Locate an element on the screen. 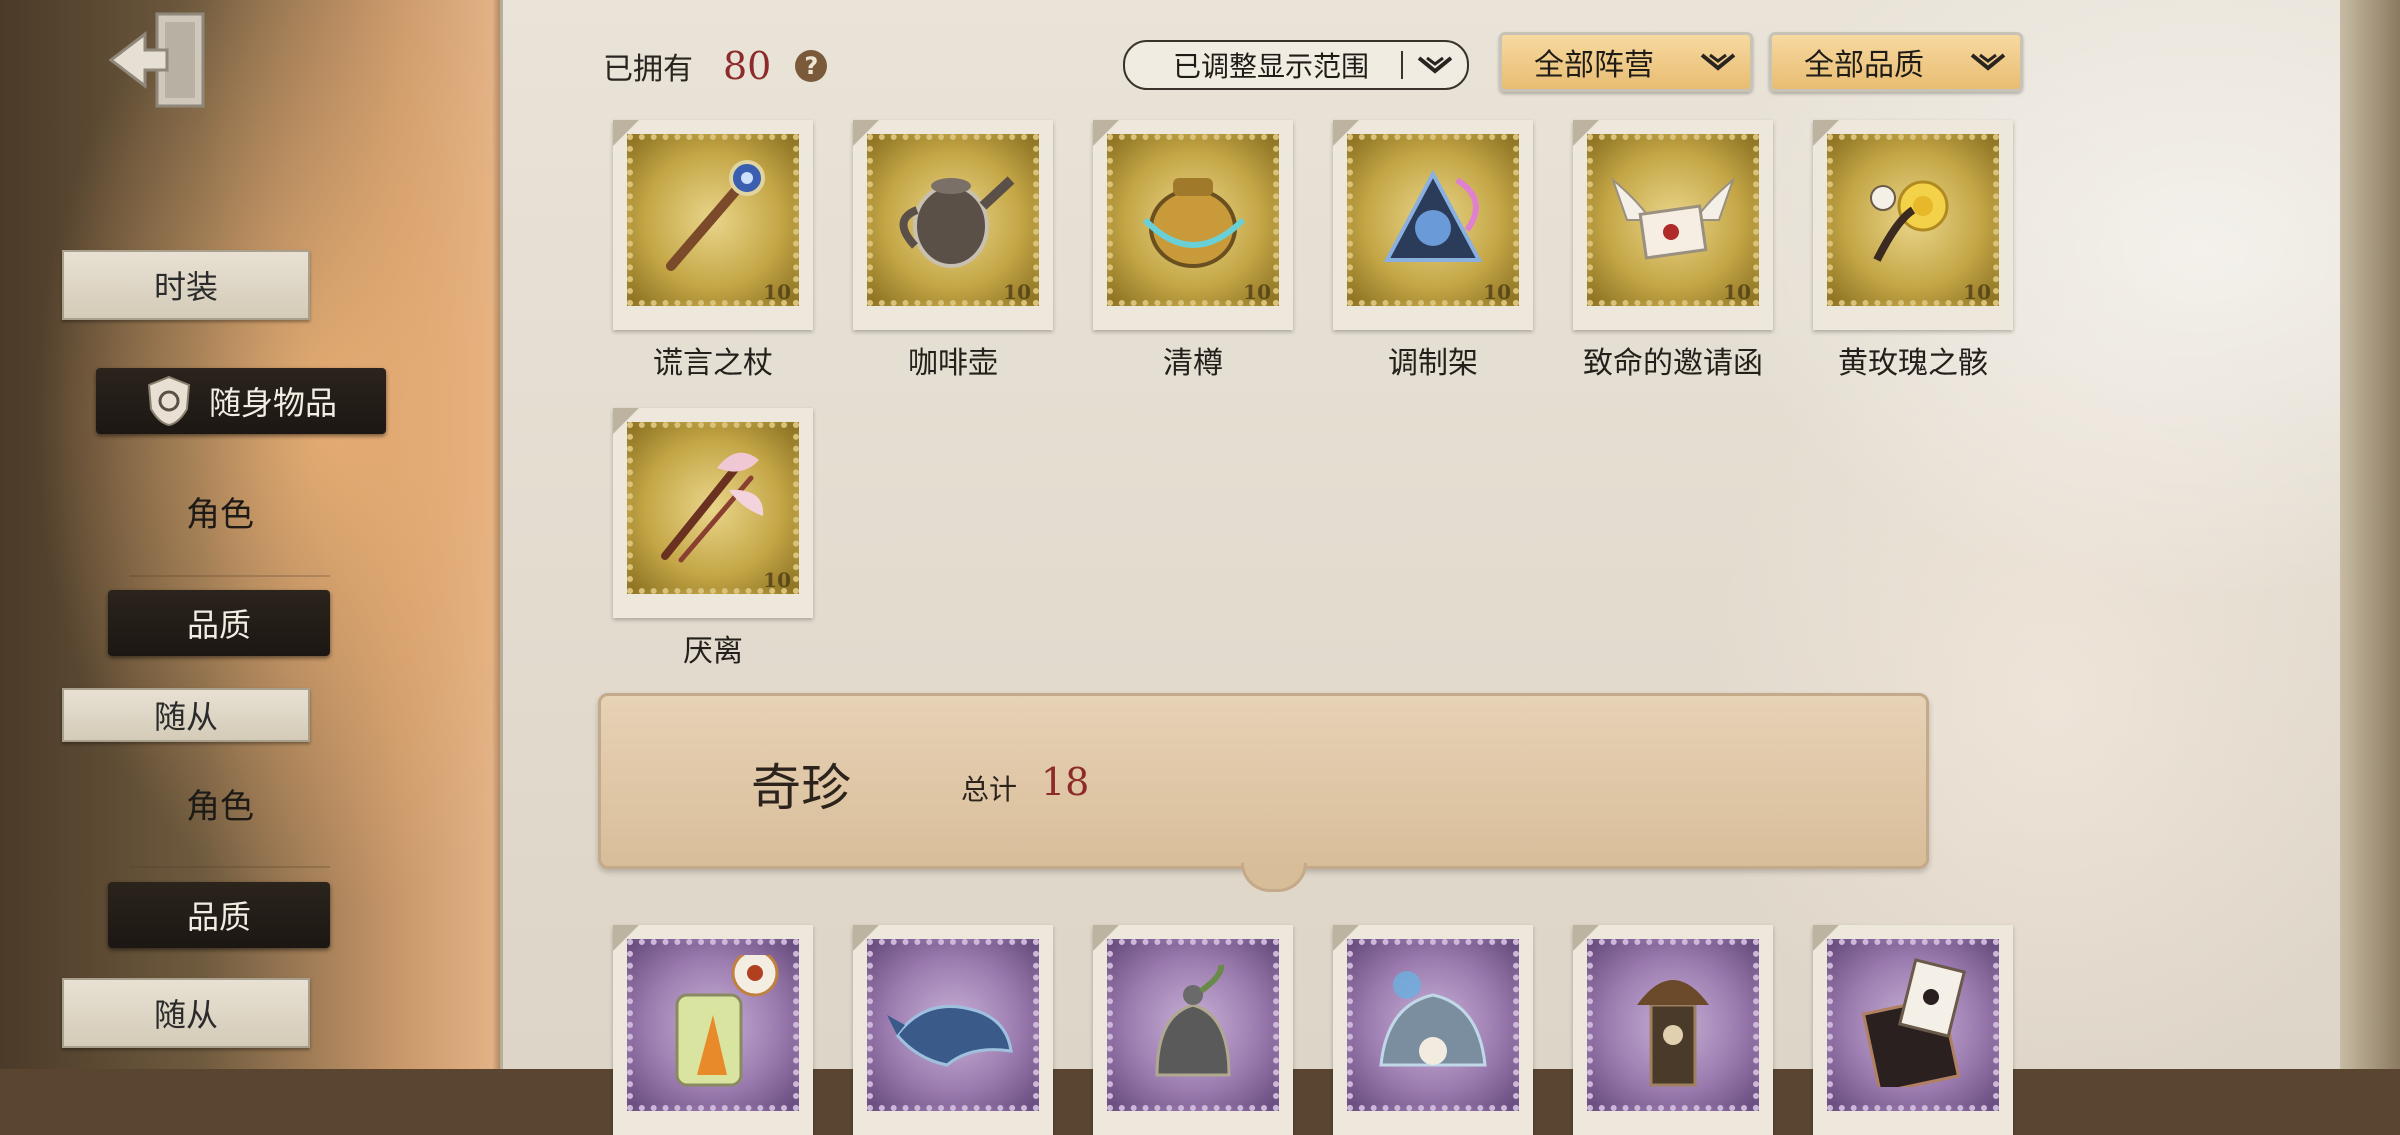 The width and height of the screenshot is (2400, 1135). jar-icon is located at coordinates (1194, 223).